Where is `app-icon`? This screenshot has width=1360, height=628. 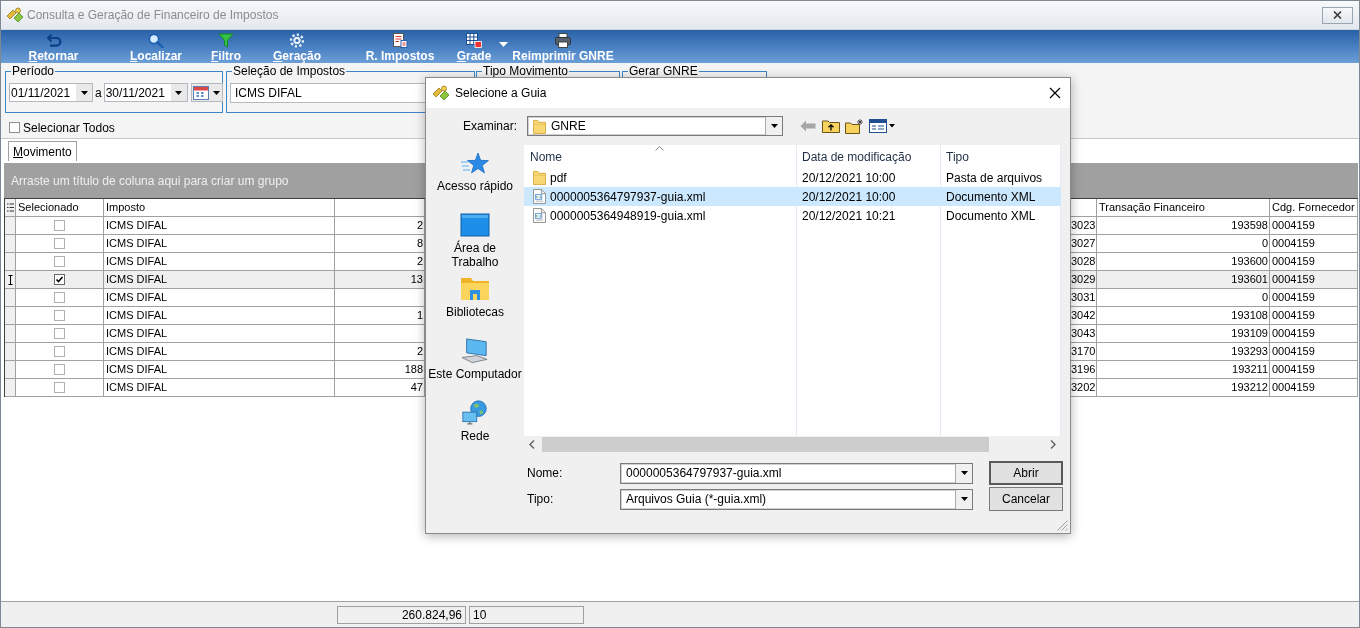 app-icon is located at coordinates (15, 15).